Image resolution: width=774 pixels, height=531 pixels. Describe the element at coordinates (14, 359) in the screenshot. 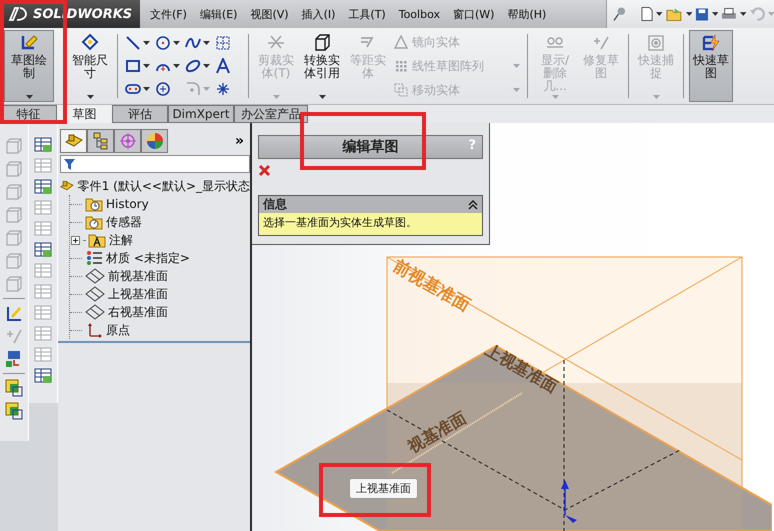

I see `relation-icon` at that location.